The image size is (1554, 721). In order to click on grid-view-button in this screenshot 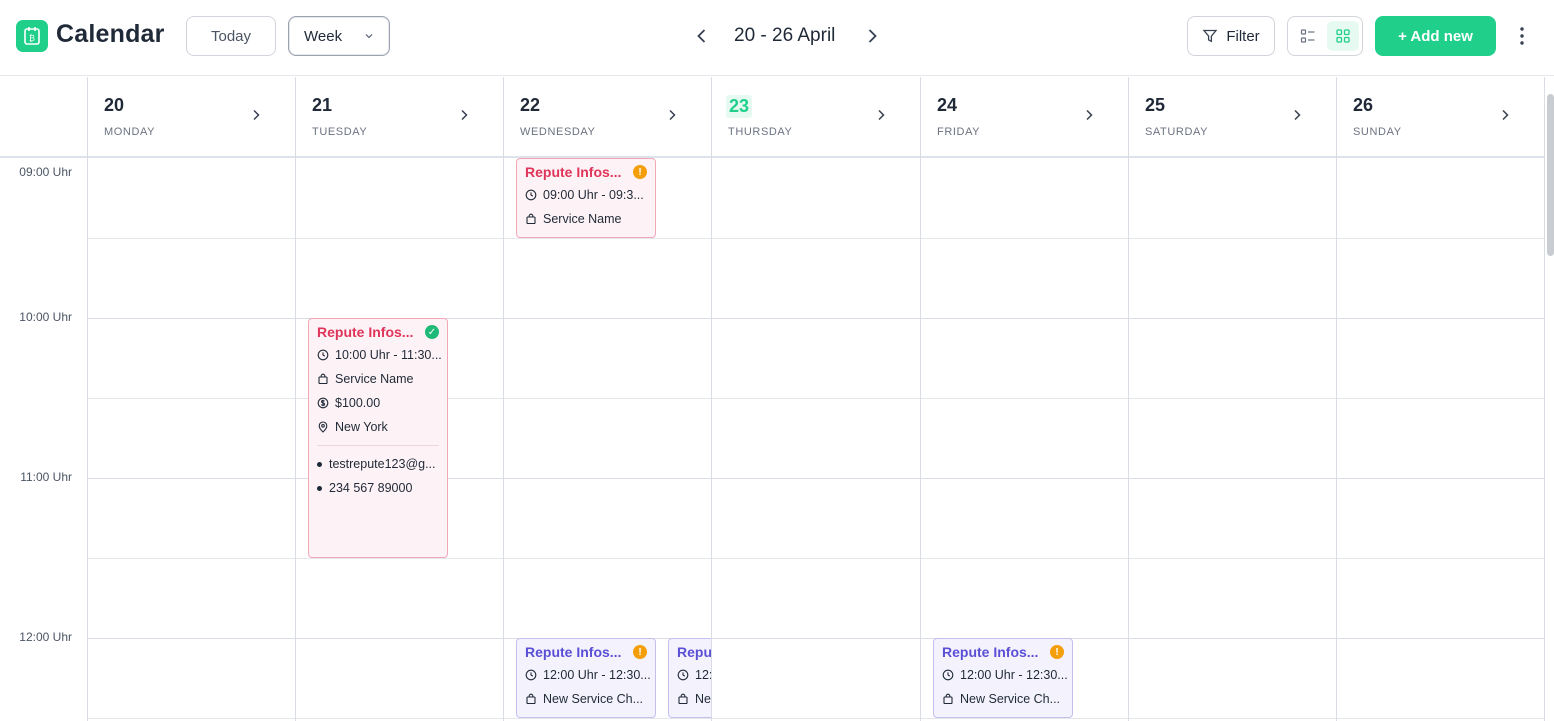, I will do `click(1343, 36)`.